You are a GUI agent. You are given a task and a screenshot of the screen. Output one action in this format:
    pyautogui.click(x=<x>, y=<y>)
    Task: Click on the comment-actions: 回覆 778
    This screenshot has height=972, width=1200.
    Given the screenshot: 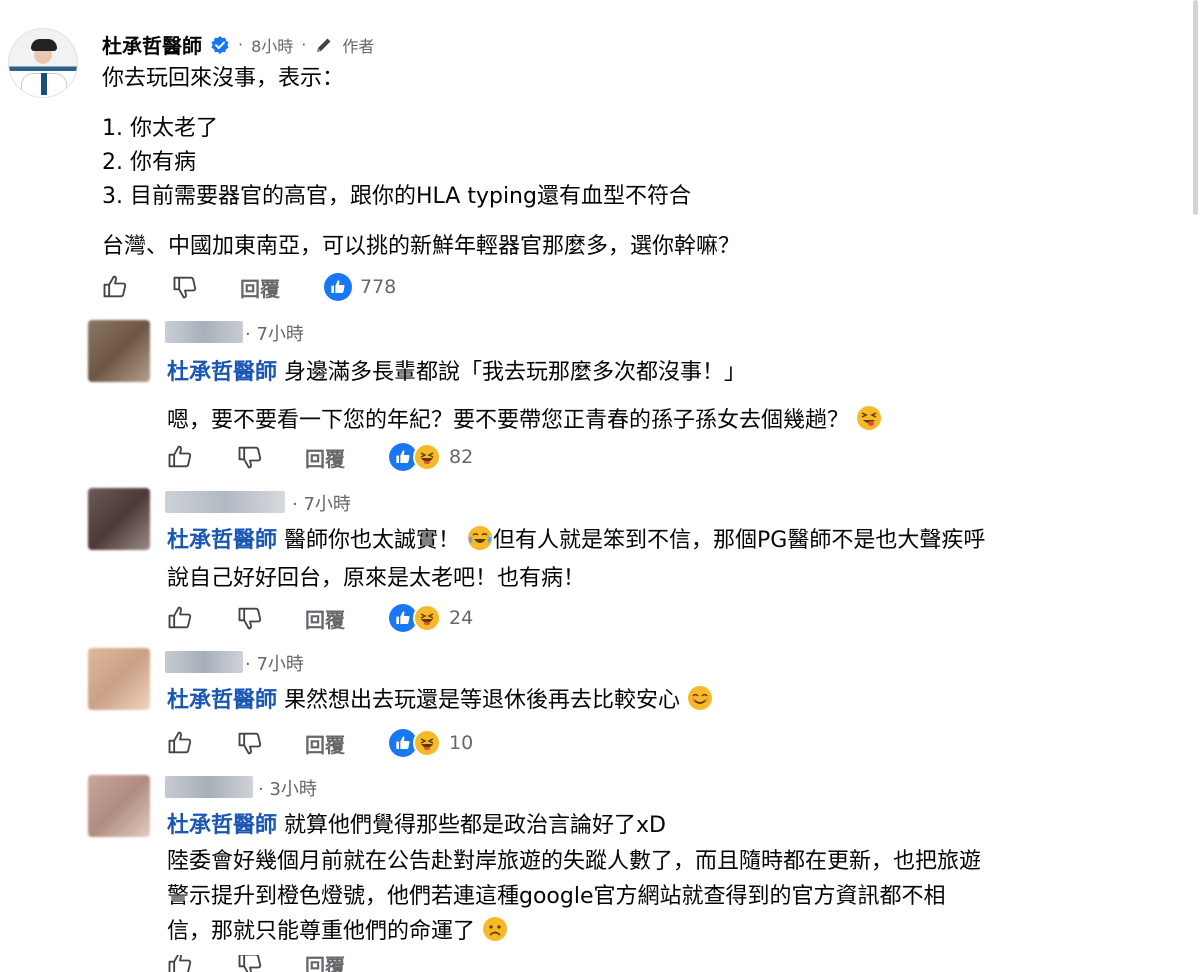 What is the action you would take?
    pyautogui.click(x=248, y=287)
    